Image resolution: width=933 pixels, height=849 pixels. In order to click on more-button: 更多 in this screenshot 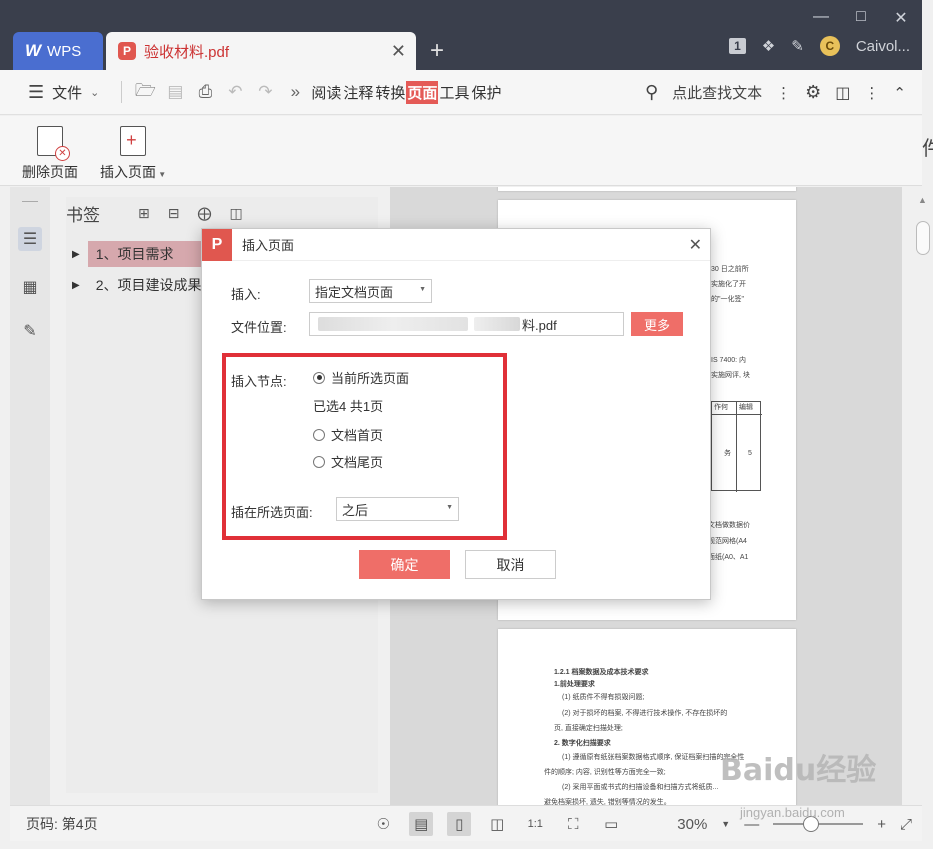, I will do `click(657, 324)`.